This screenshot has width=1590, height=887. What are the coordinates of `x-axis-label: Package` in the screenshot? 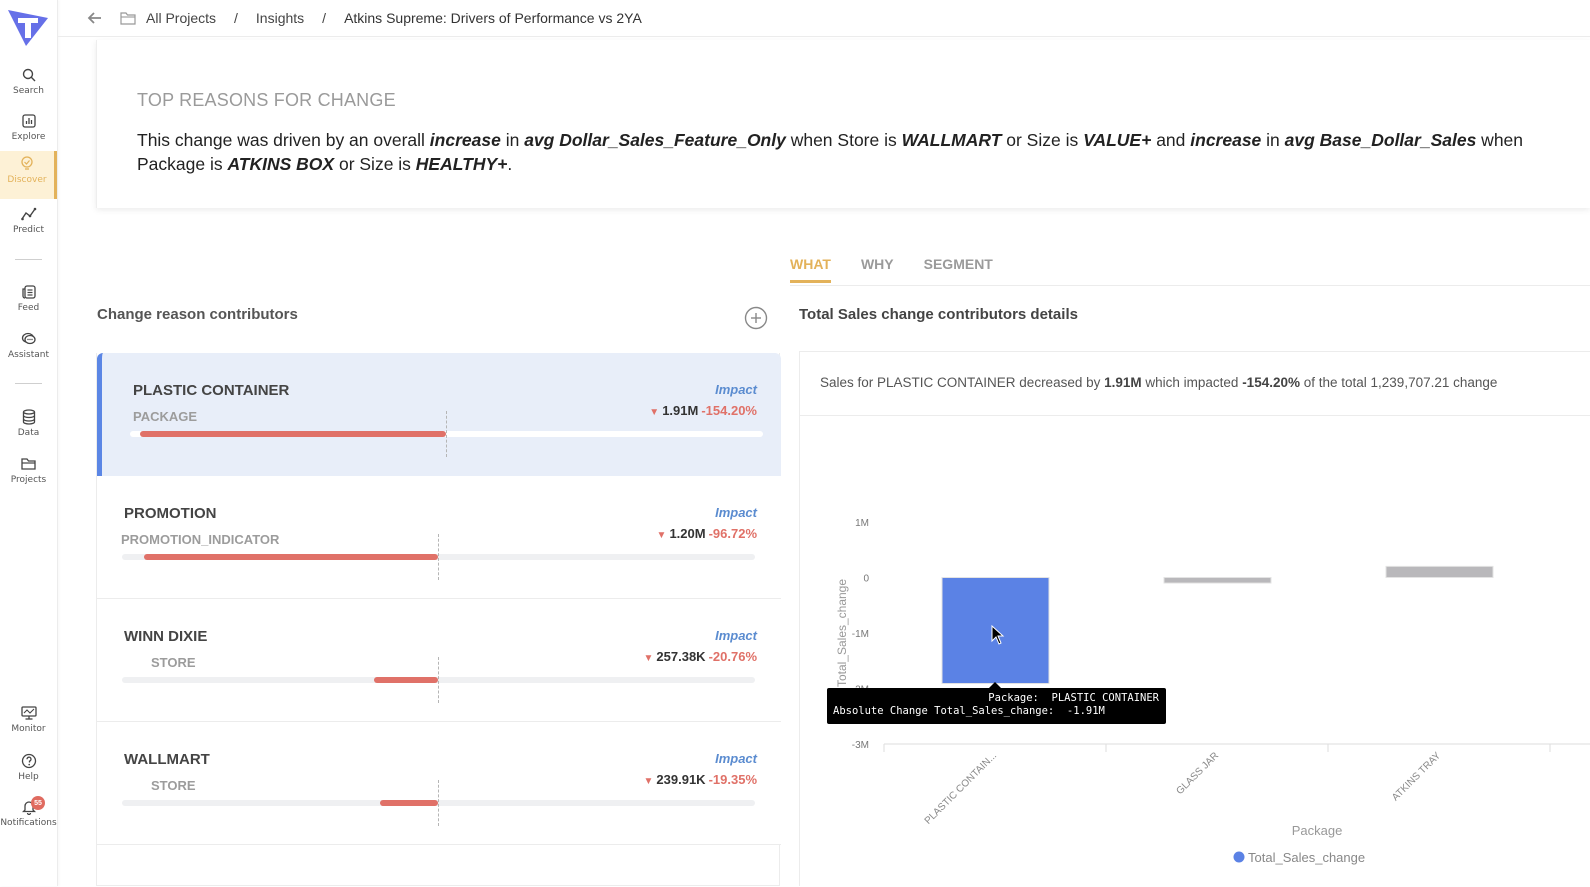 It's located at (1317, 830).